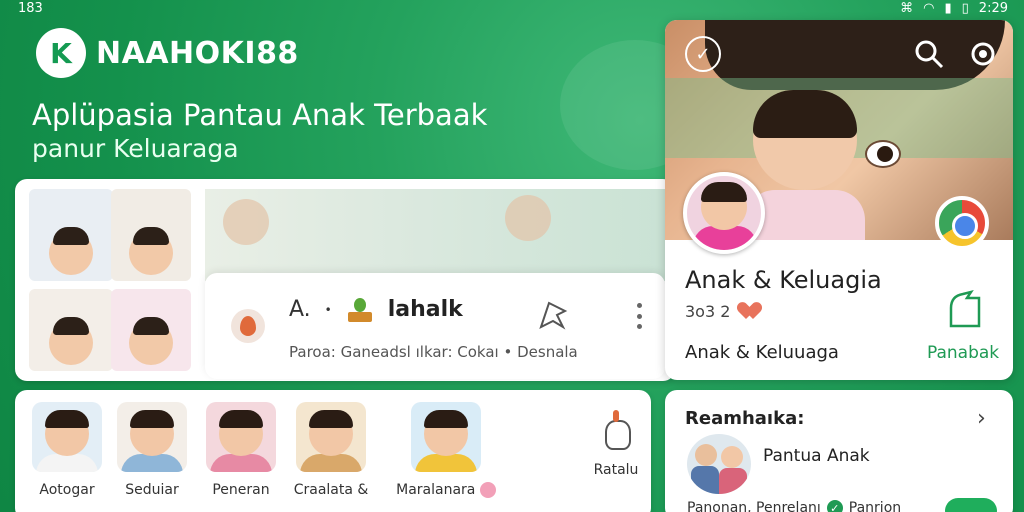 This screenshot has height=512, width=1024. I want to click on reminder-item: Pantua Anak, so click(816, 456).